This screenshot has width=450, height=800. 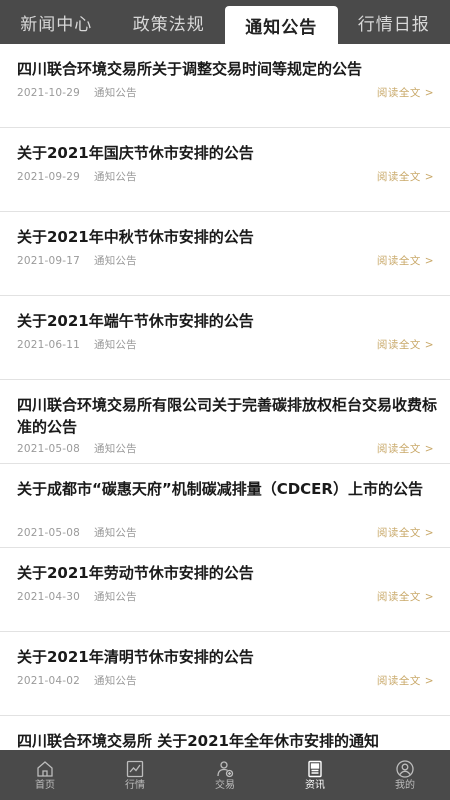 I want to click on chart-icon, so click(x=135, y=769).